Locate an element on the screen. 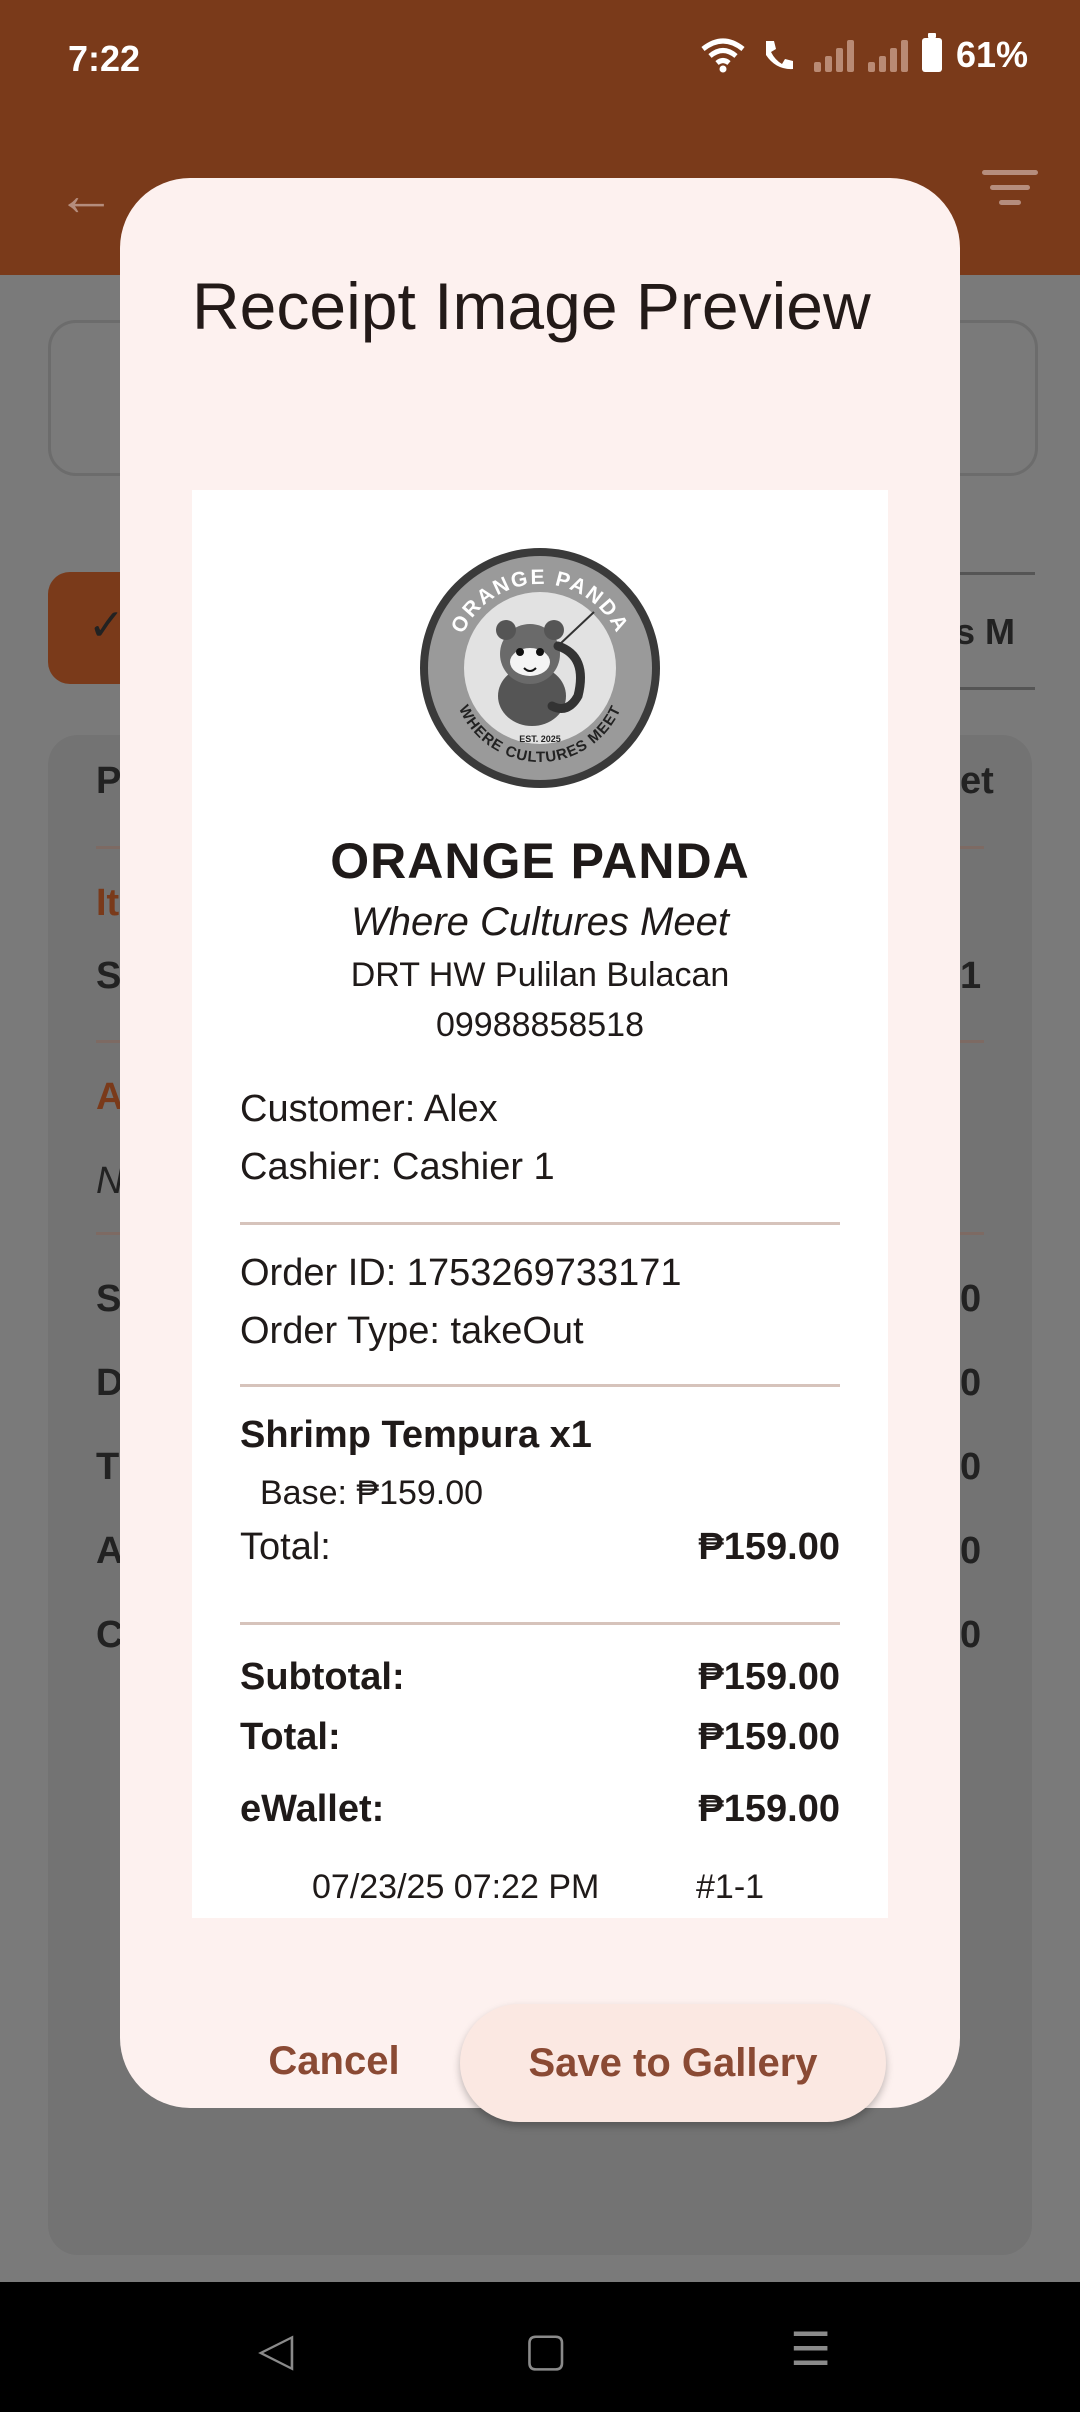 The height and width of the screenshot is (2412, 1080). subtotal-row: Subtotal: ₱159.00 is located at coordinates (540, 1677).